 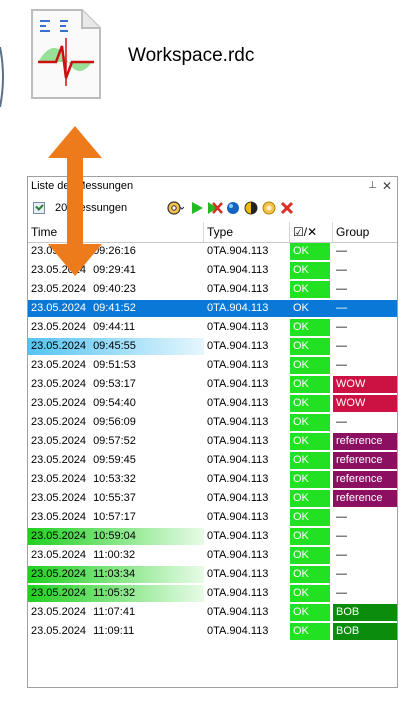 What do you see at coordinates (175, 208) in the screenshot?
I see `settings-icon` at bounding box center [175, 208].